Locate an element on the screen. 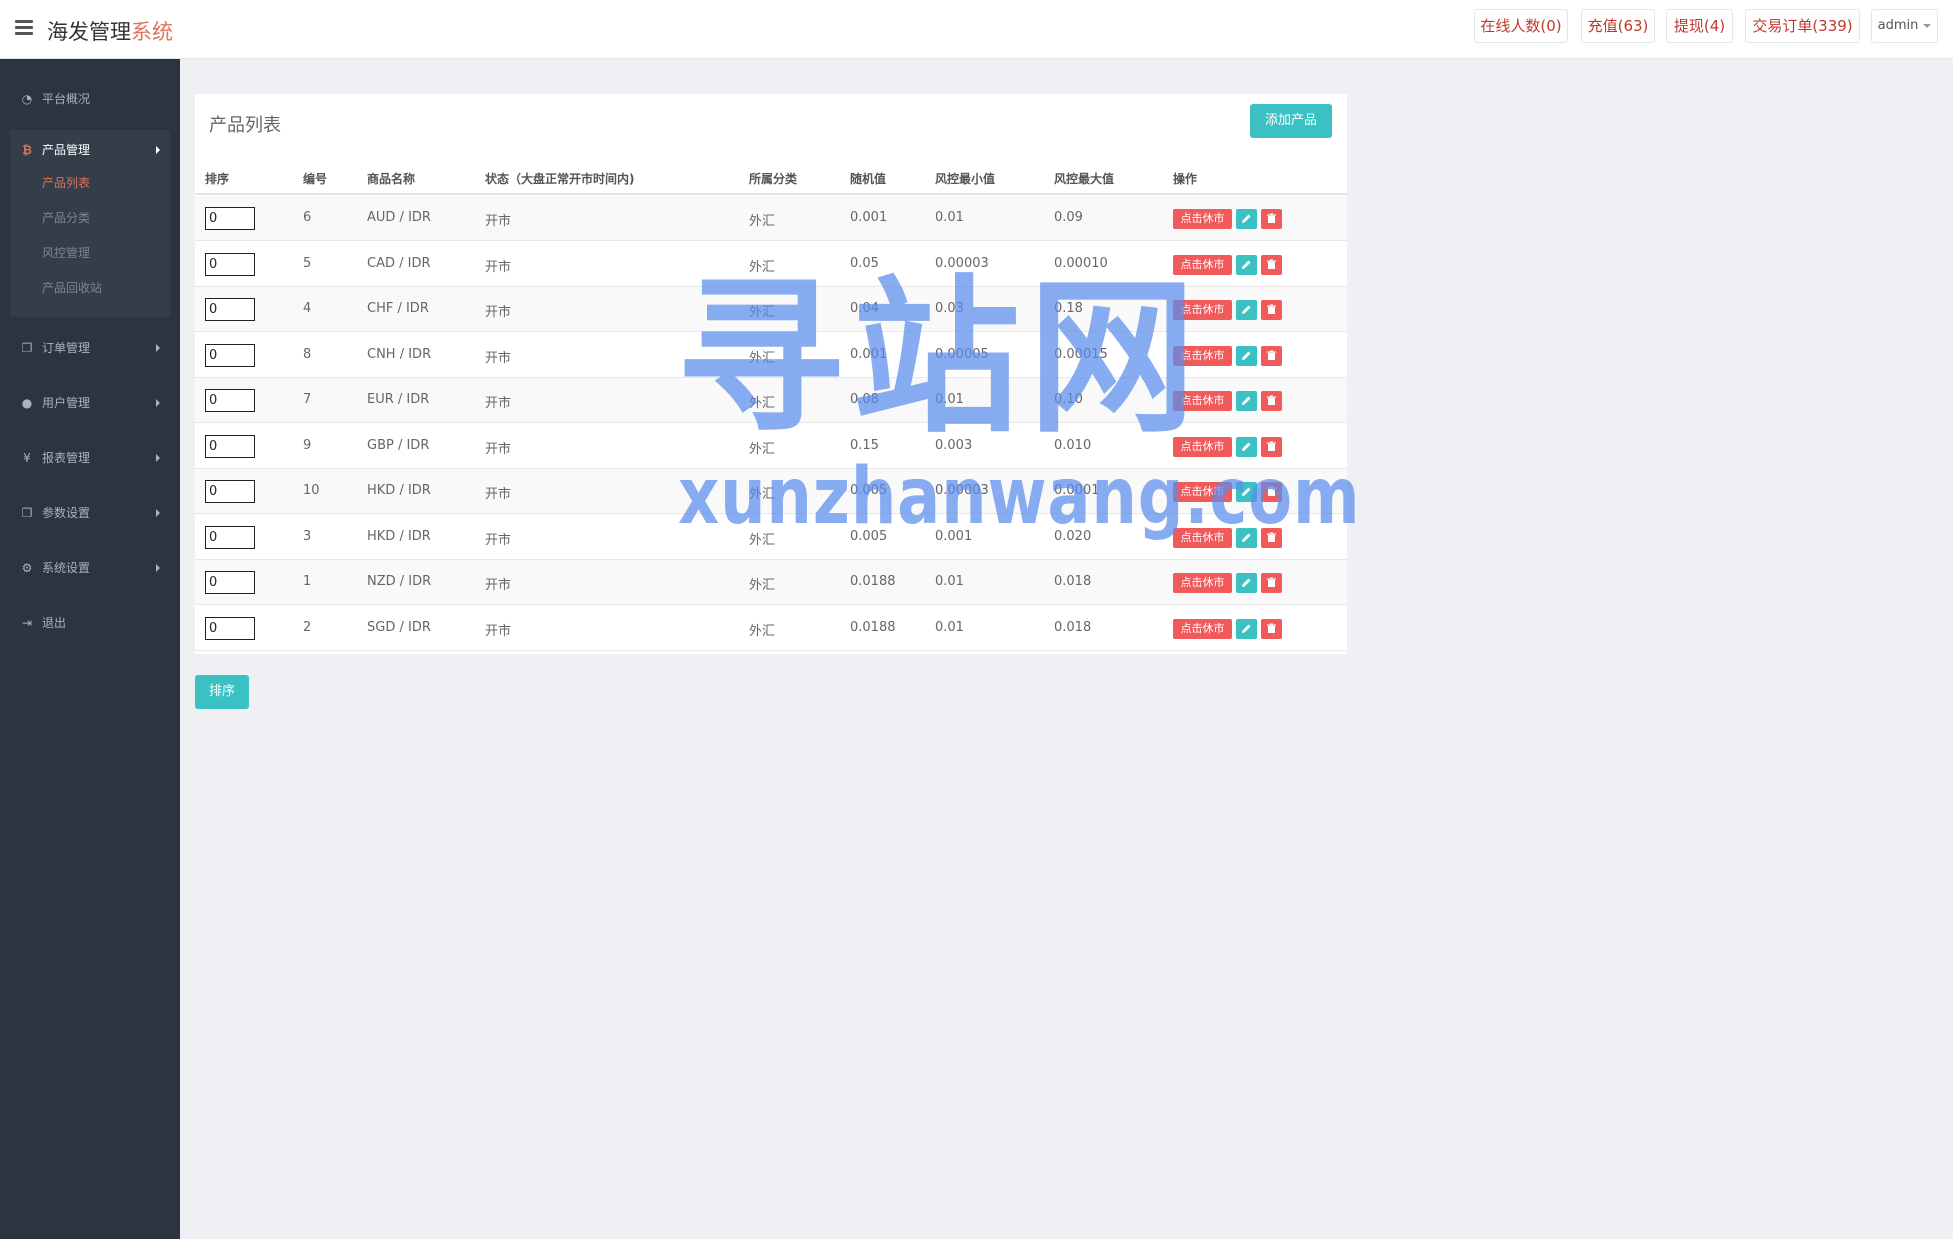 This screenshot has height=1239, width=1953. sidebar-item-label: 报表管理 is located at coordinates (66, 458).